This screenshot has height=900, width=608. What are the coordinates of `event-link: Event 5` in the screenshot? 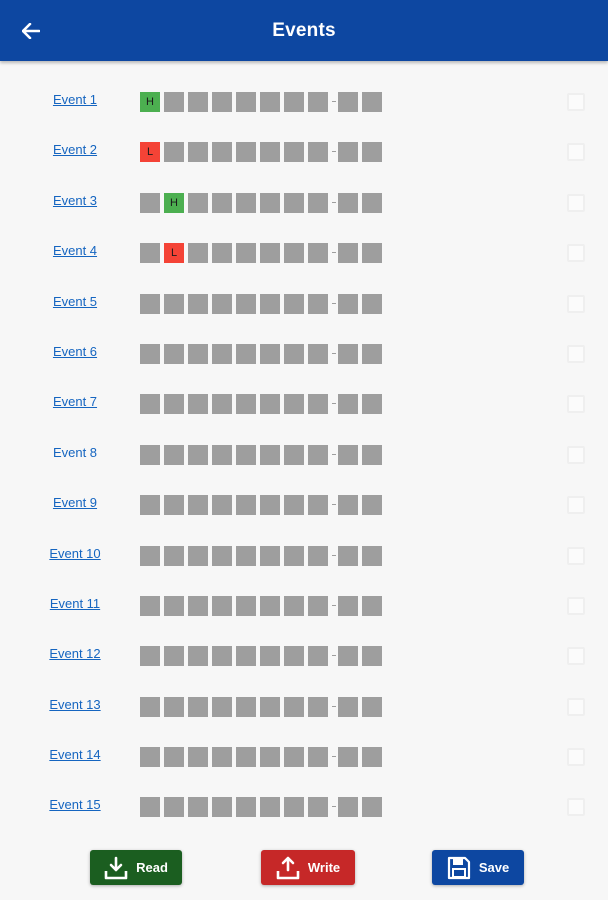 It's located at (75, 301).